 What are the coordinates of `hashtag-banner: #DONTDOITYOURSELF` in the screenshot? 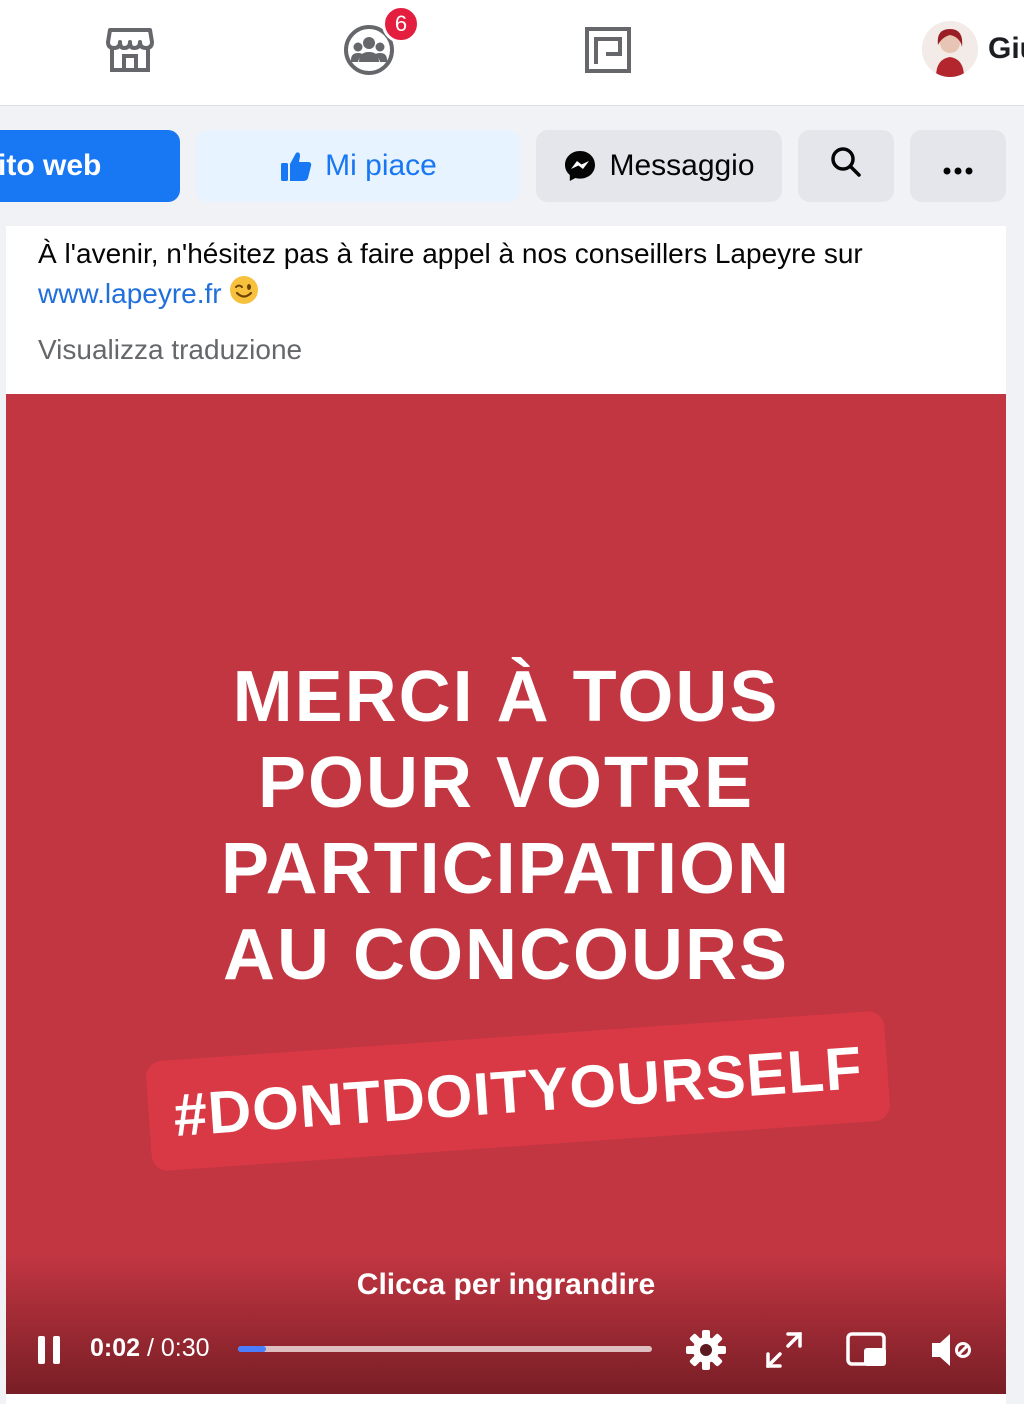 It's located at (518, 1091).